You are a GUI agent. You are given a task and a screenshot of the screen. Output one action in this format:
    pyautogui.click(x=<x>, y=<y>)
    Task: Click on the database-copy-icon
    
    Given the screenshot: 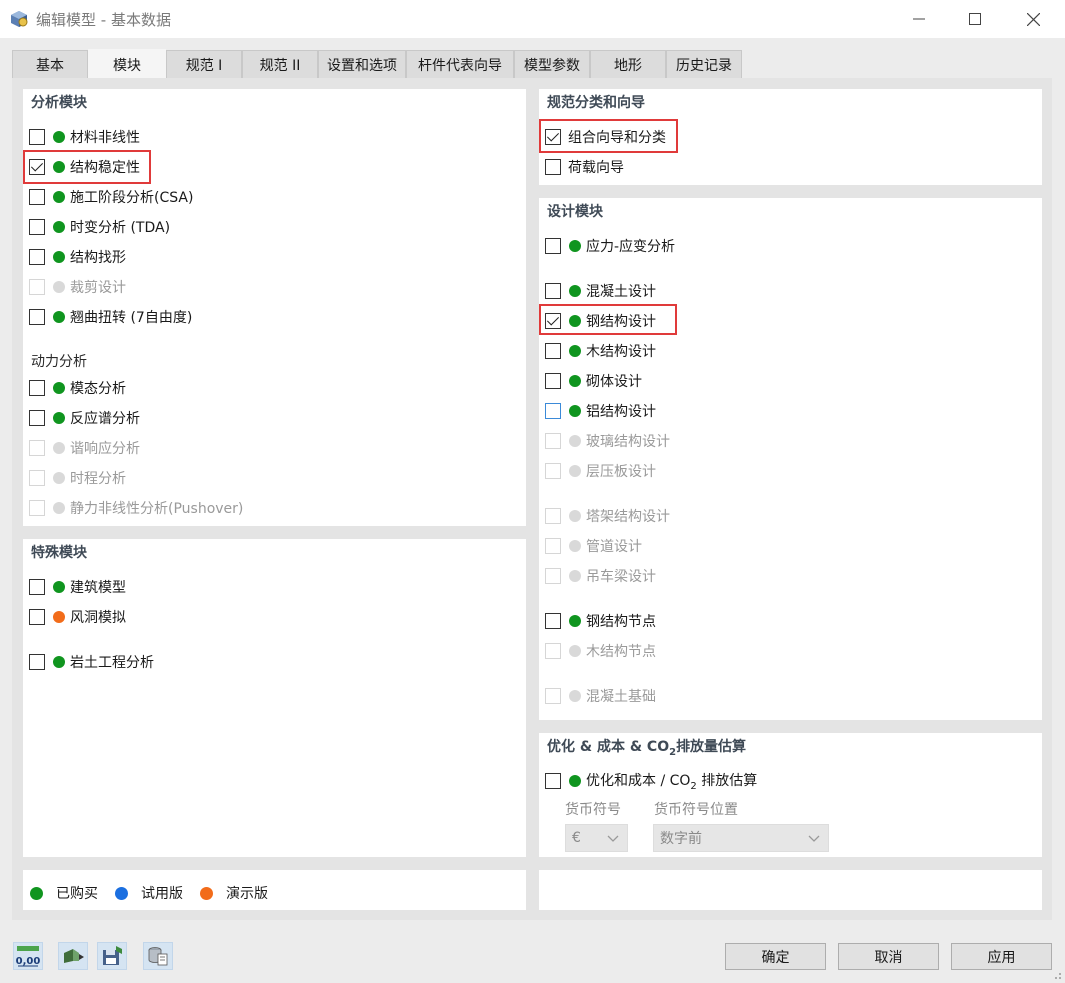 What is the action you would take?
    pyautogui.click(x=158, y=956)
    